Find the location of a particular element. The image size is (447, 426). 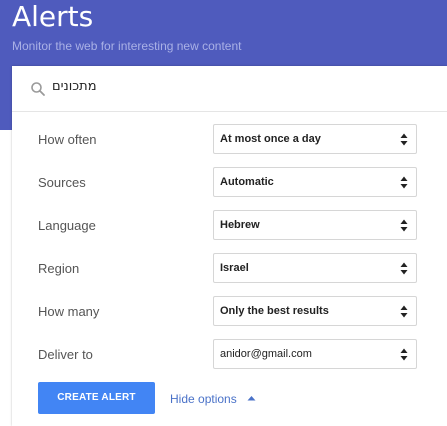

option-row-sources: Sources Automatic is located at coordinates (229, 183).